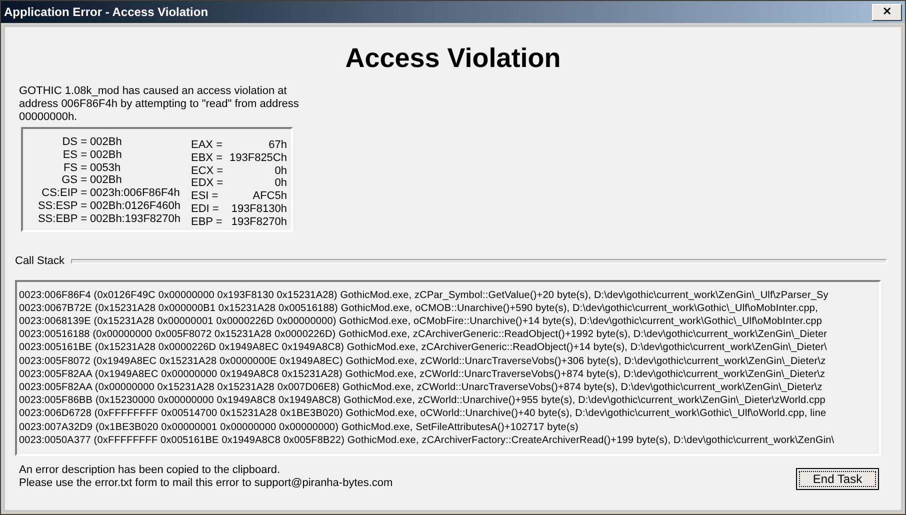  Describe the element at coordinates (159, 104) in the screenshot. I see `error-message: GOTHIC 1.08k_mod has caused an access violation at address 006F86F4h by attempting to "read" from address 00000000h.` at that location.